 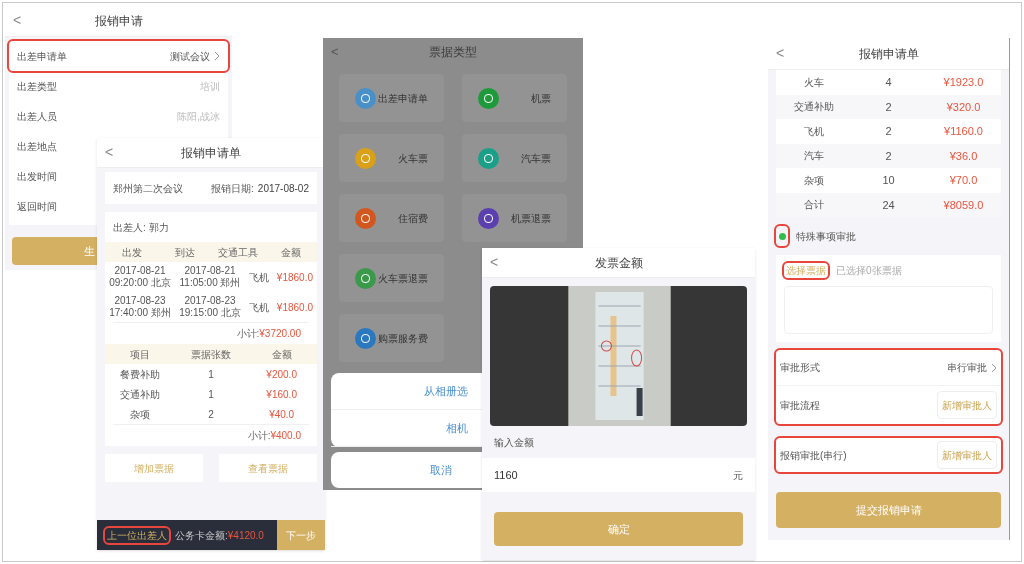 What do you see at coordinates (281, 374) in the screenshot?
I see `amount-cell-text: ¥200.0` at bounding box center [281, 374].